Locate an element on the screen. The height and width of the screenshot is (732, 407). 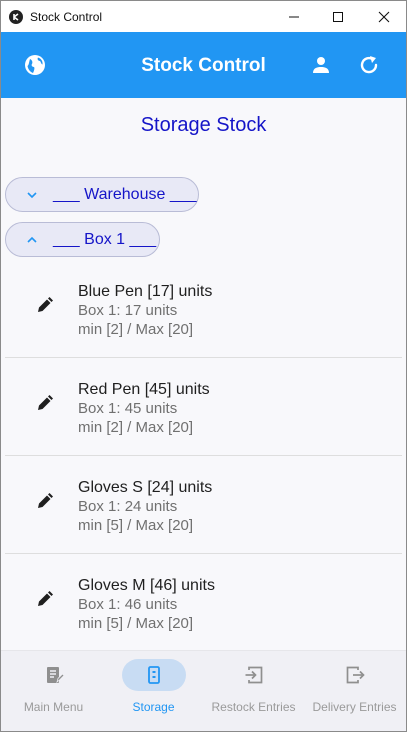
maximize-icon is located at coordinates (338, 16).